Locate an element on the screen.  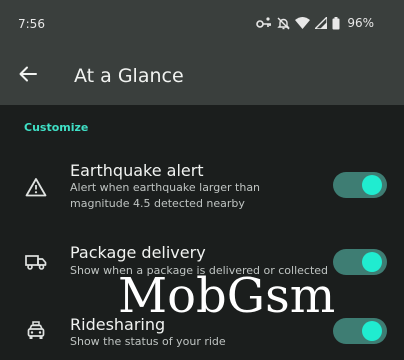
mute-bell-icon is located at coordinates (284, 23).